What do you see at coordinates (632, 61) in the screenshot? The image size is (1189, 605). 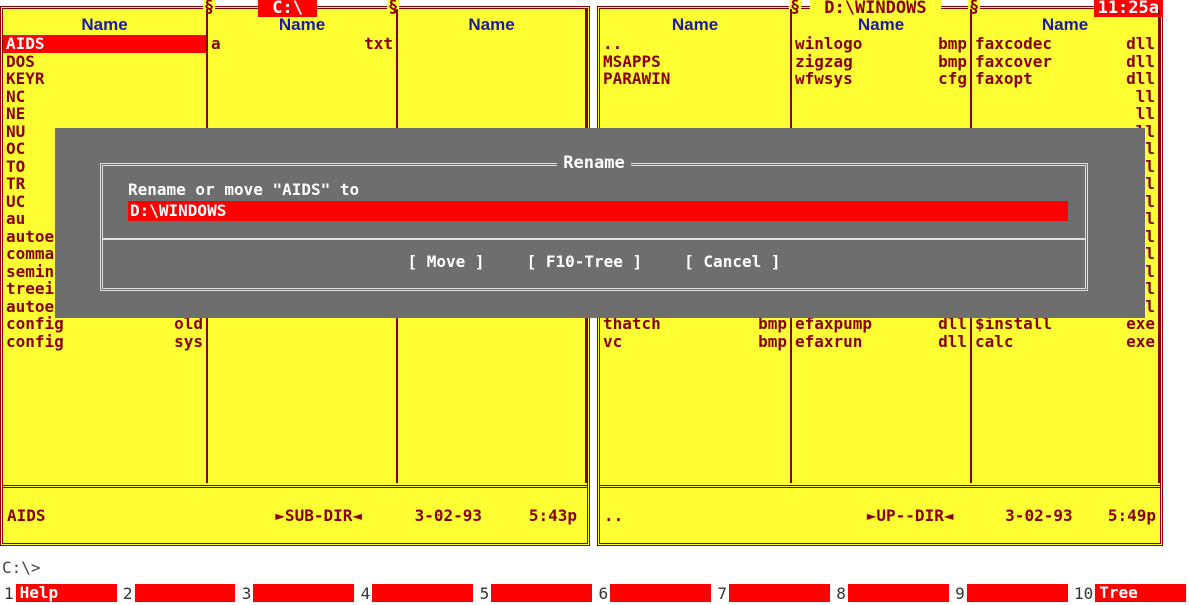 I see `file-name: MSAPPS` at bounding box center [632, 61].